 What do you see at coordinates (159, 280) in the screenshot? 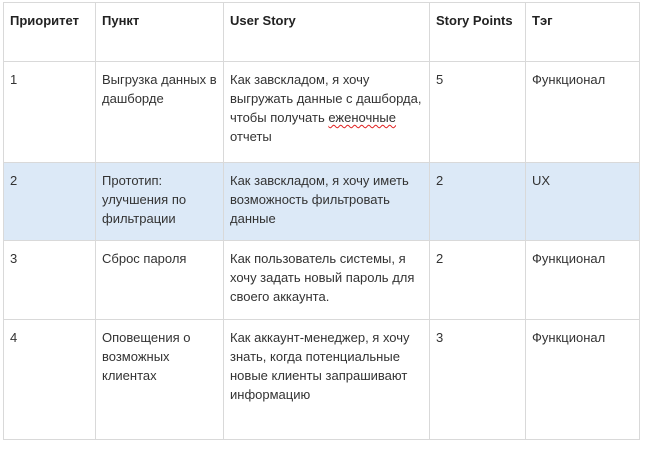
I see `item-cell: Сброс пароля` at bounding box center [159, 280].